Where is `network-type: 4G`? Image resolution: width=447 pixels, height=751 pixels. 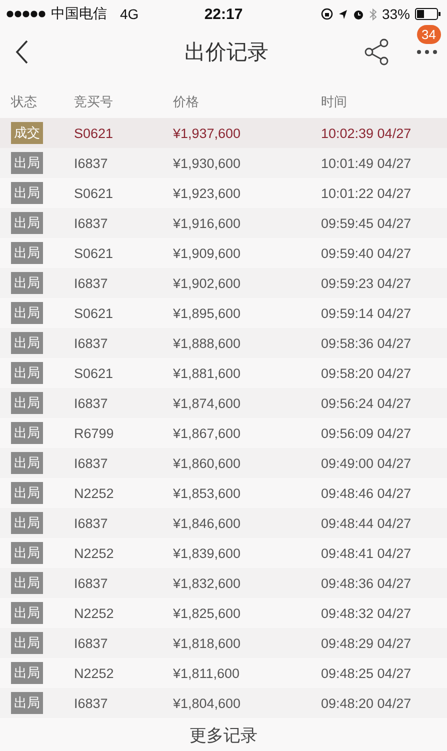 network-type: 4G is located at coordinates (129, 14).